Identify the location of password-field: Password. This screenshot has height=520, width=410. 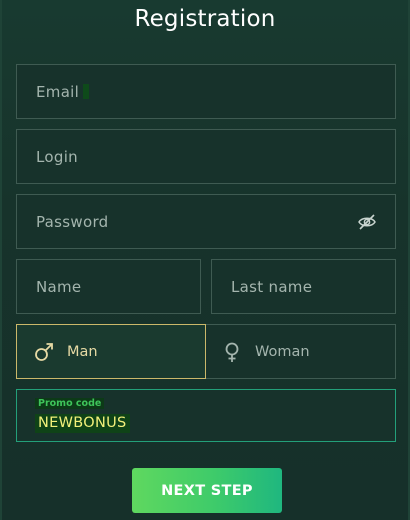
(206, 221).